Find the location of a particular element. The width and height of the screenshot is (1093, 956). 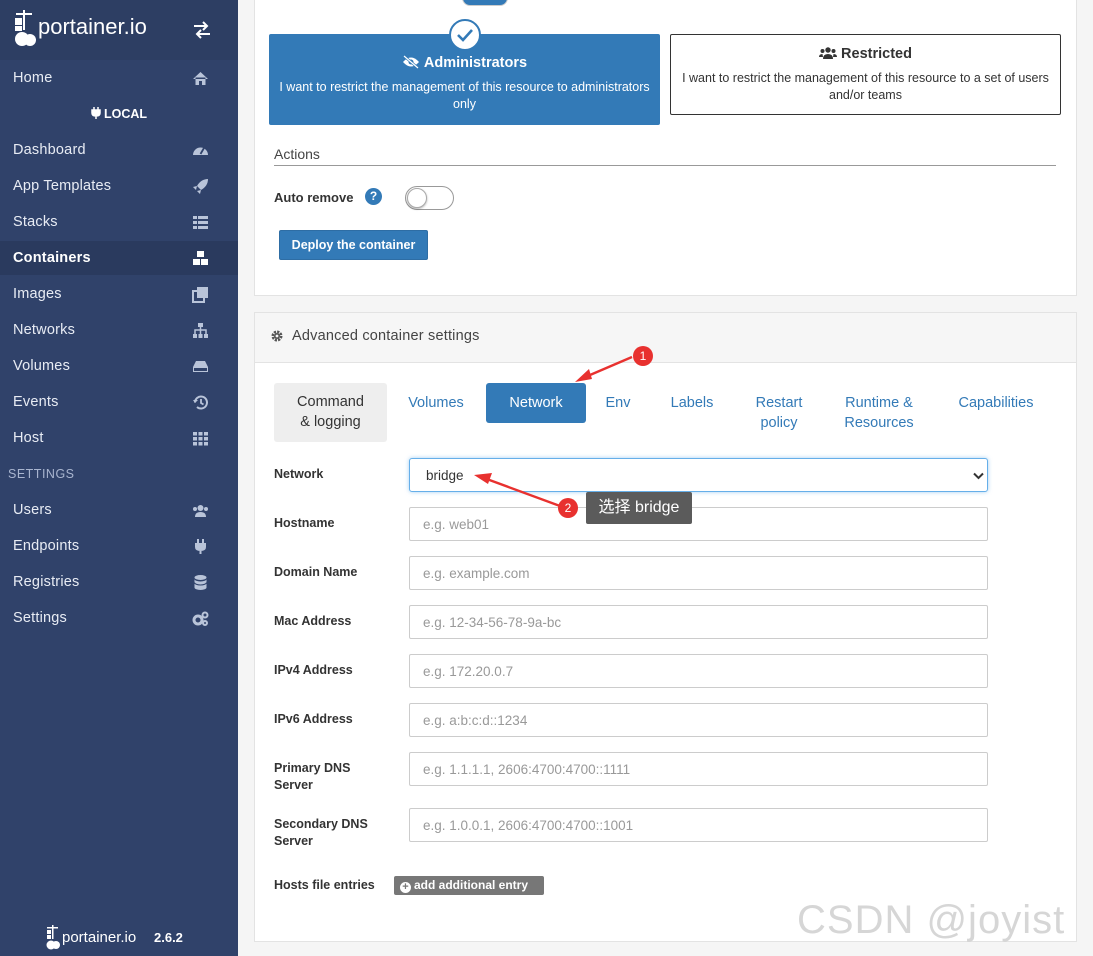

sidebar-item-home: Home is located at coordinates (119, 78).